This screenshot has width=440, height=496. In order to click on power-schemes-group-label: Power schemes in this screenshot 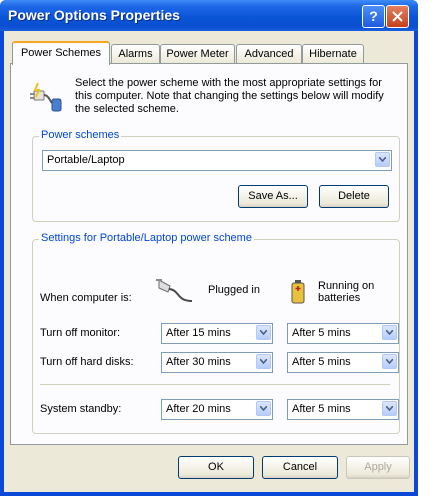, I will do `click(80, 135)`.